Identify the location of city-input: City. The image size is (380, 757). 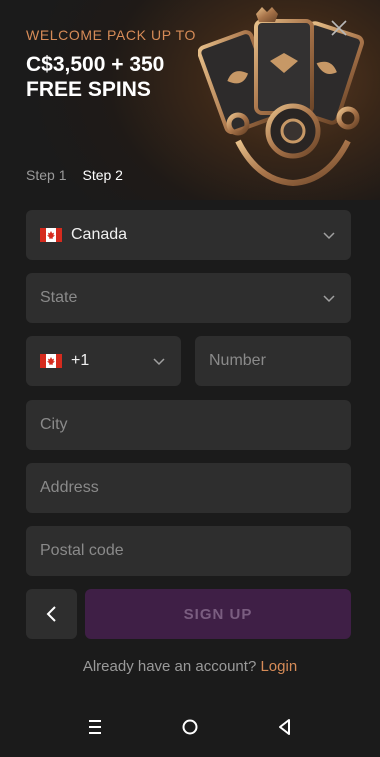
(188, 425).